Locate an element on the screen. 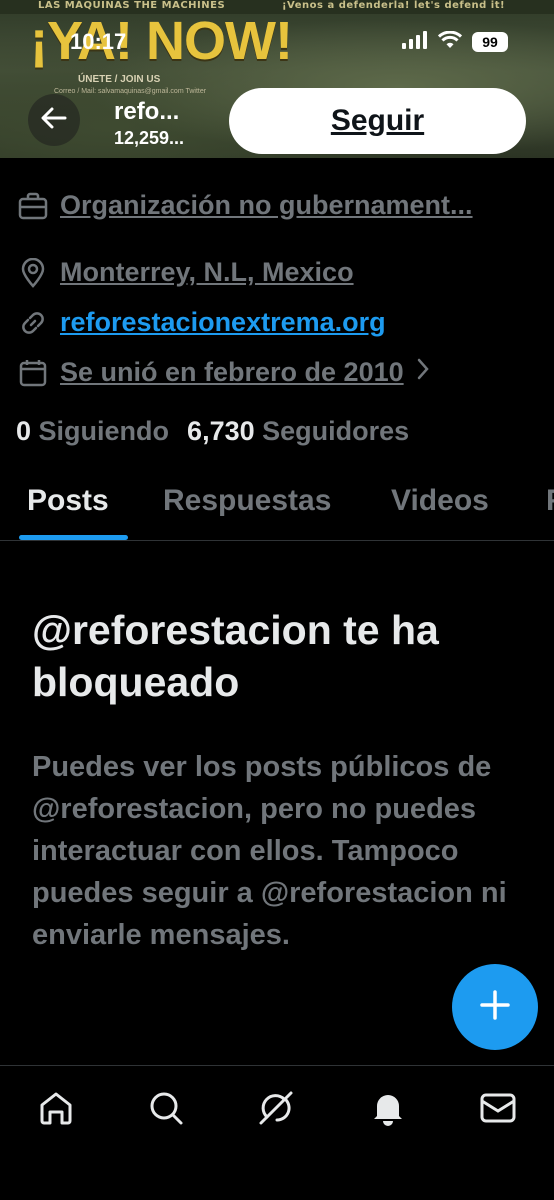 Image resolution: width=554 pixels, height=1200 pixels. banner-subtitle: ÚNETE / JOIN US is located at coordinates (119, 79).